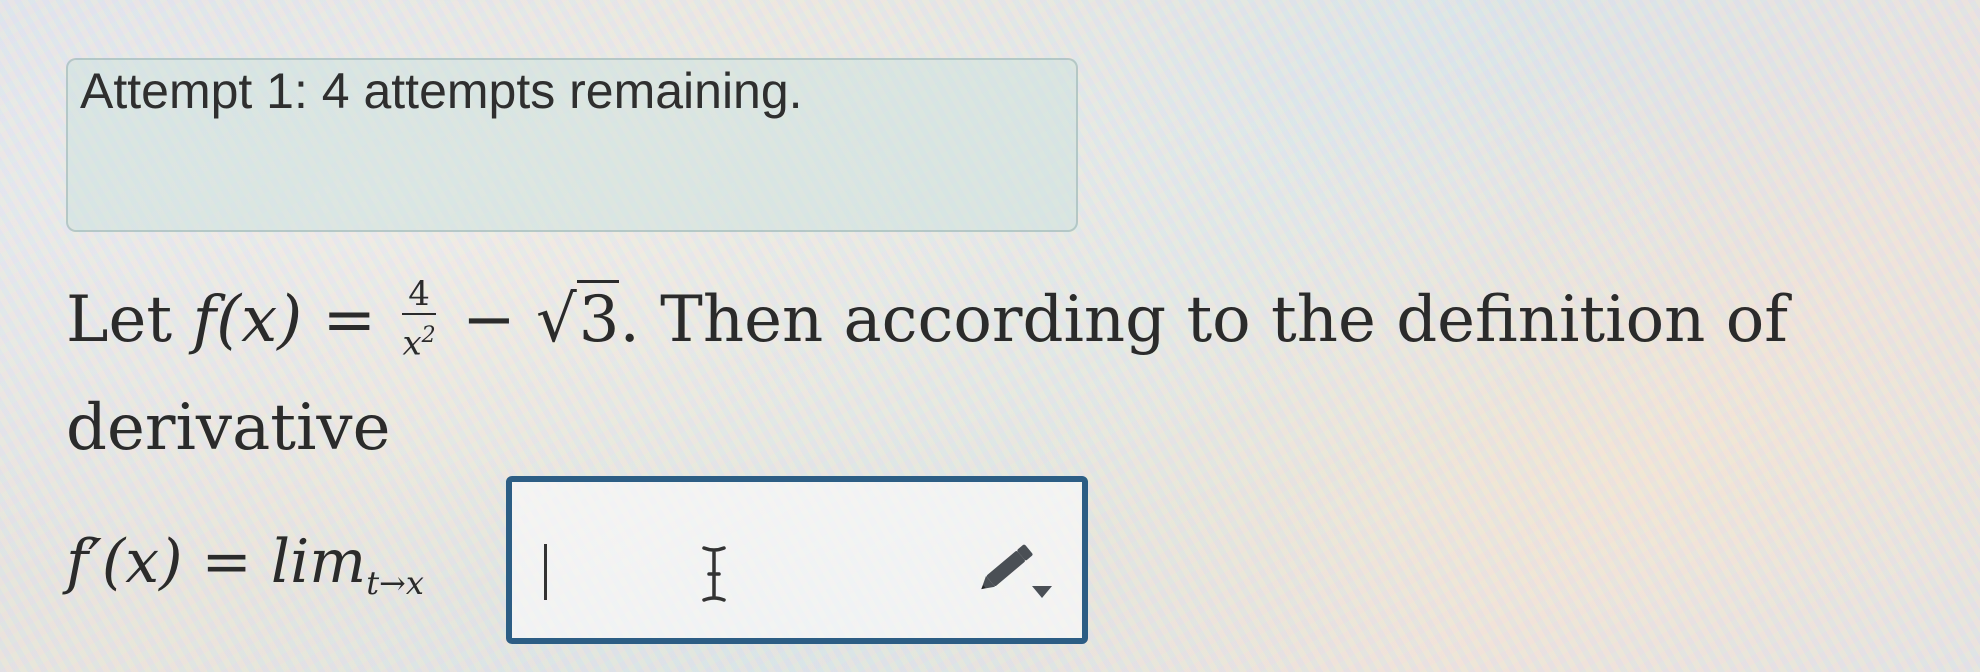  What do you see at coordinates (545, 572) in the screenshot?
I see `text-caret` at bounding box center [545, 572].